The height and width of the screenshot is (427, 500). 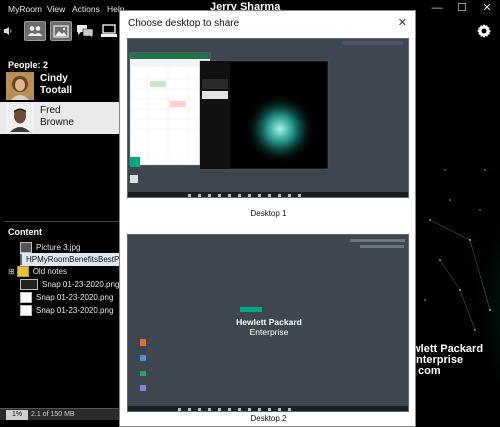 I want to click on storage-status-bar: 1% 2.1 of 150 MB, so click(x=60, y=414).